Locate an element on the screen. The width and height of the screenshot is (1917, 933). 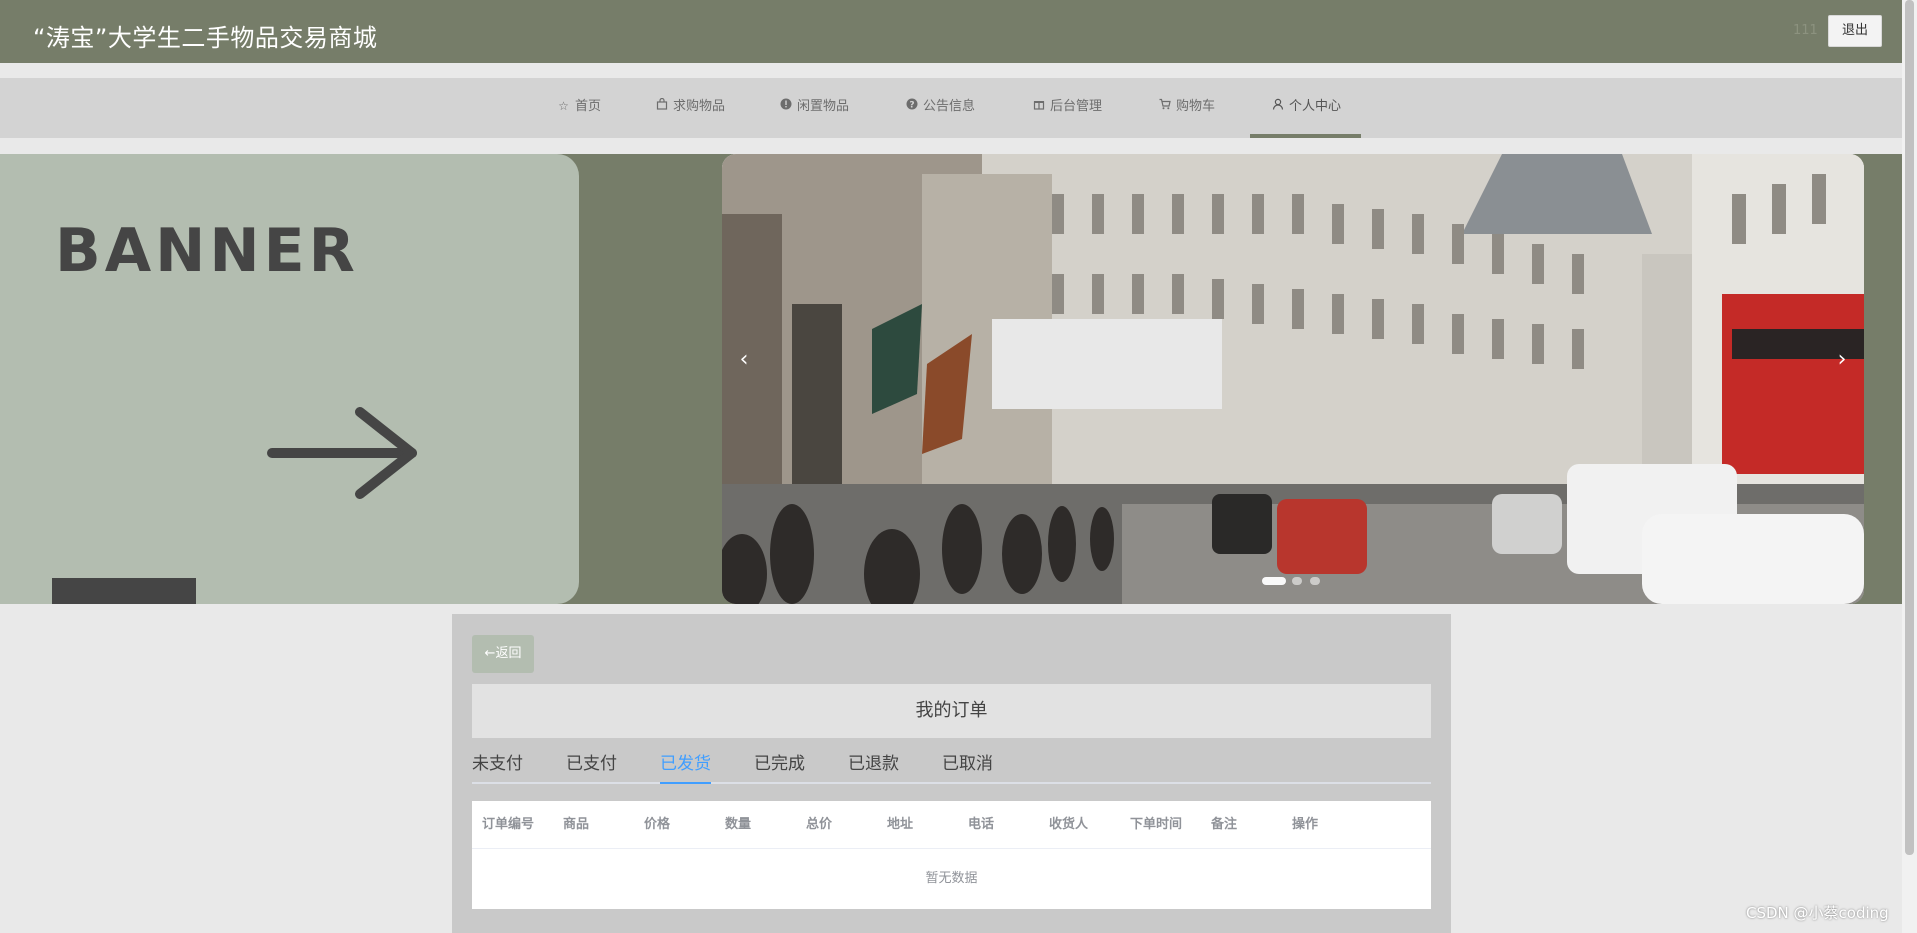
back-button: ←返回 is located at coordinates (503, 654).